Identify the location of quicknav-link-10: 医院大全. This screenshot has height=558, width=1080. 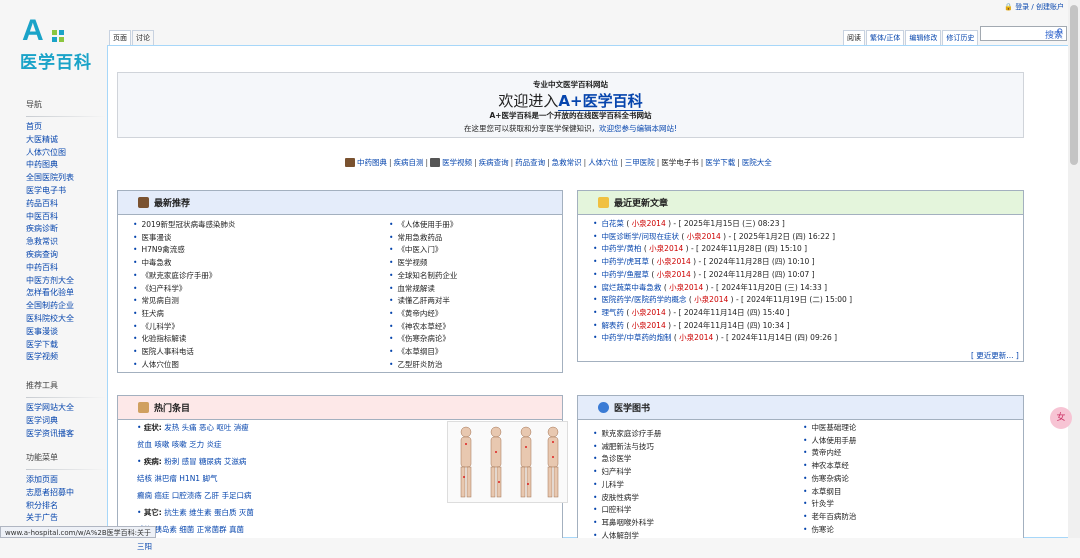
(757, 162).